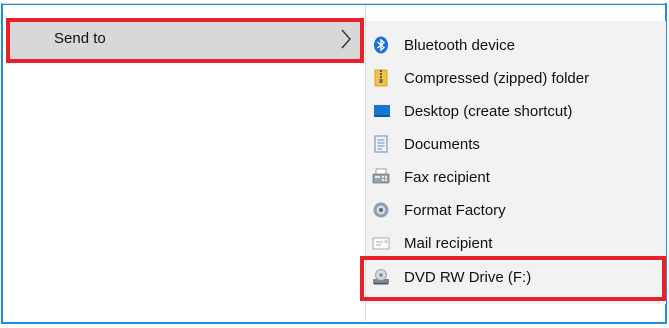 The width and height of the screenshot is (669, 328). Describe the element at coordinates (459, 45) in the screenshot. I see `submenu-item-label: Bluetooth device` at that location.